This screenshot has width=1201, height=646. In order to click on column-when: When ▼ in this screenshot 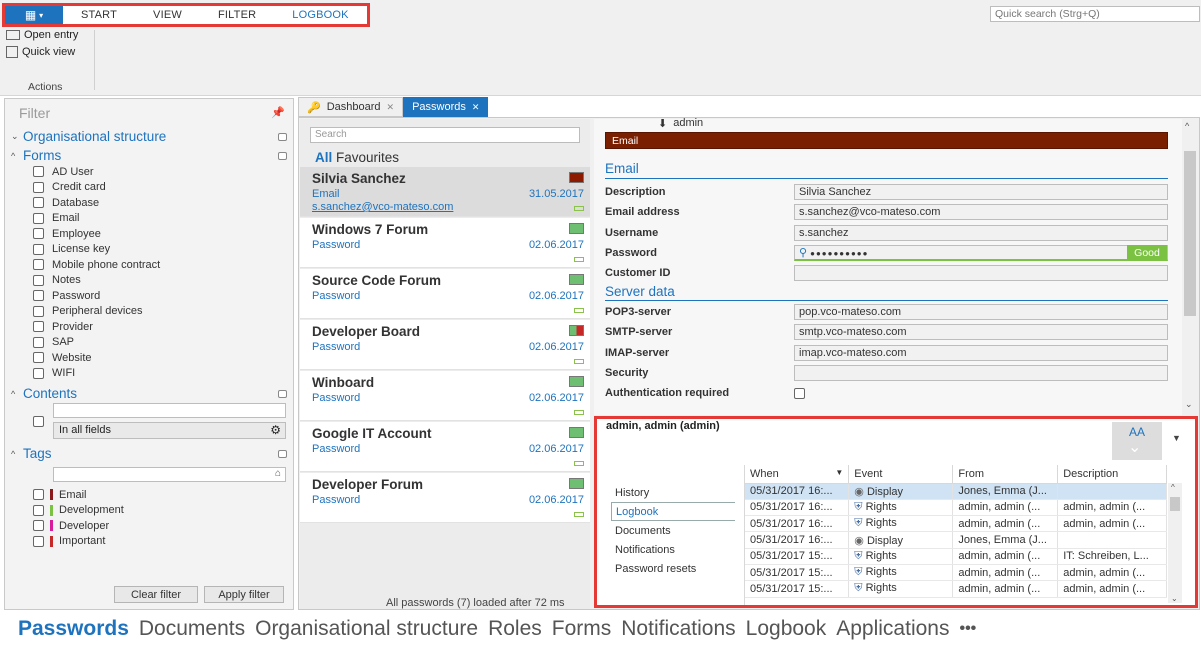, I will do `click(797, 474)`.